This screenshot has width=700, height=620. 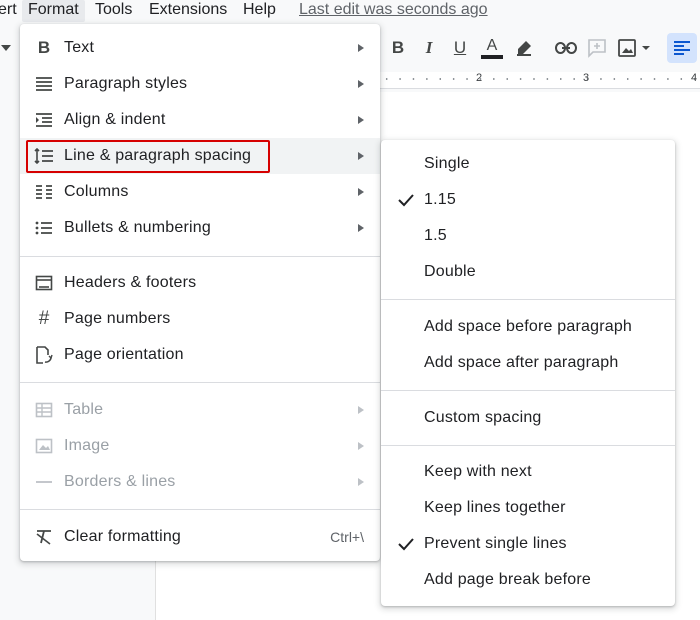 What do you see at coordinates (597, 48) in the screenshot?
I see `add-comment-icon` at bounding box center [597, 48].